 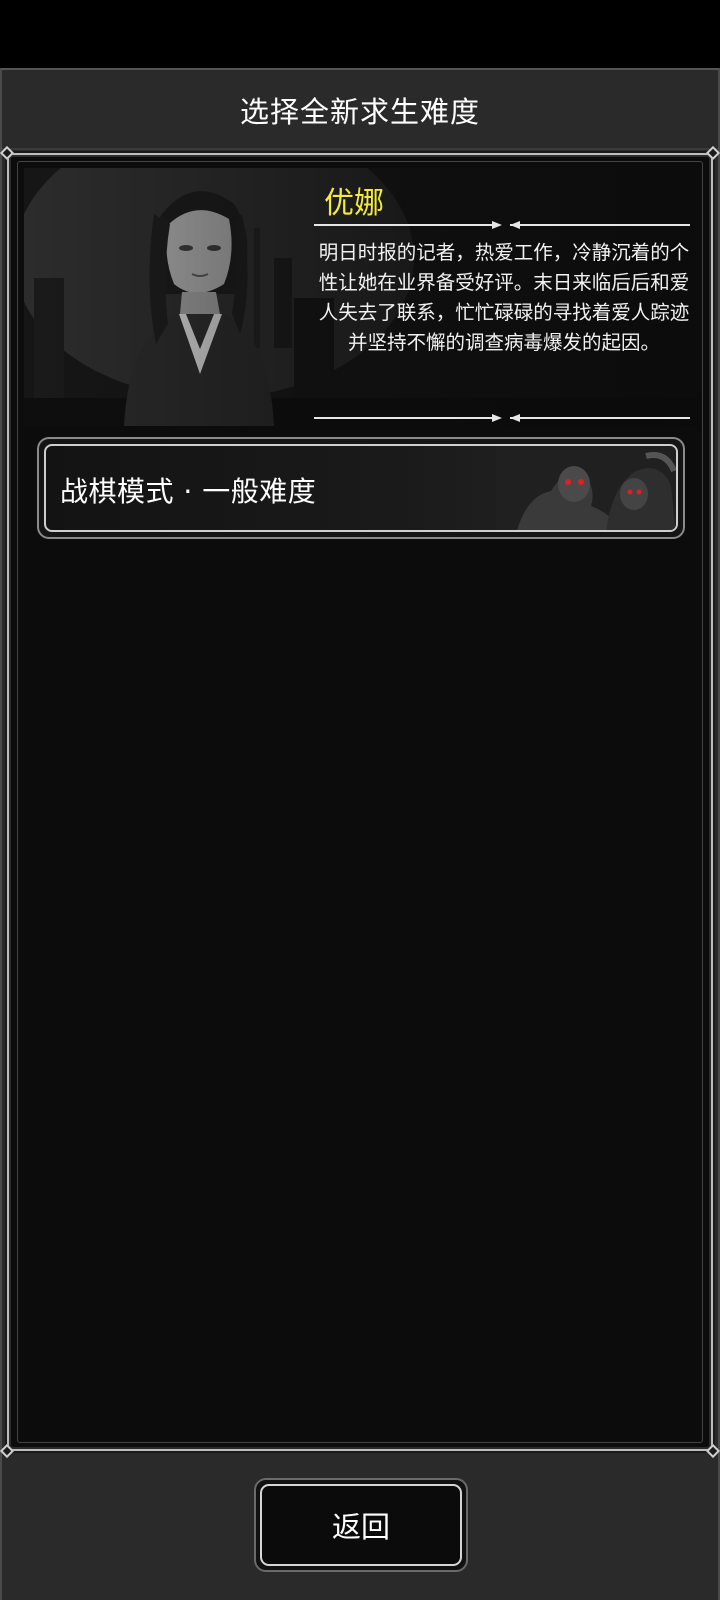 I want to click on mode-option-strategy-normal: 战棋模式 · 一般难度, so click(x=361, y=488).